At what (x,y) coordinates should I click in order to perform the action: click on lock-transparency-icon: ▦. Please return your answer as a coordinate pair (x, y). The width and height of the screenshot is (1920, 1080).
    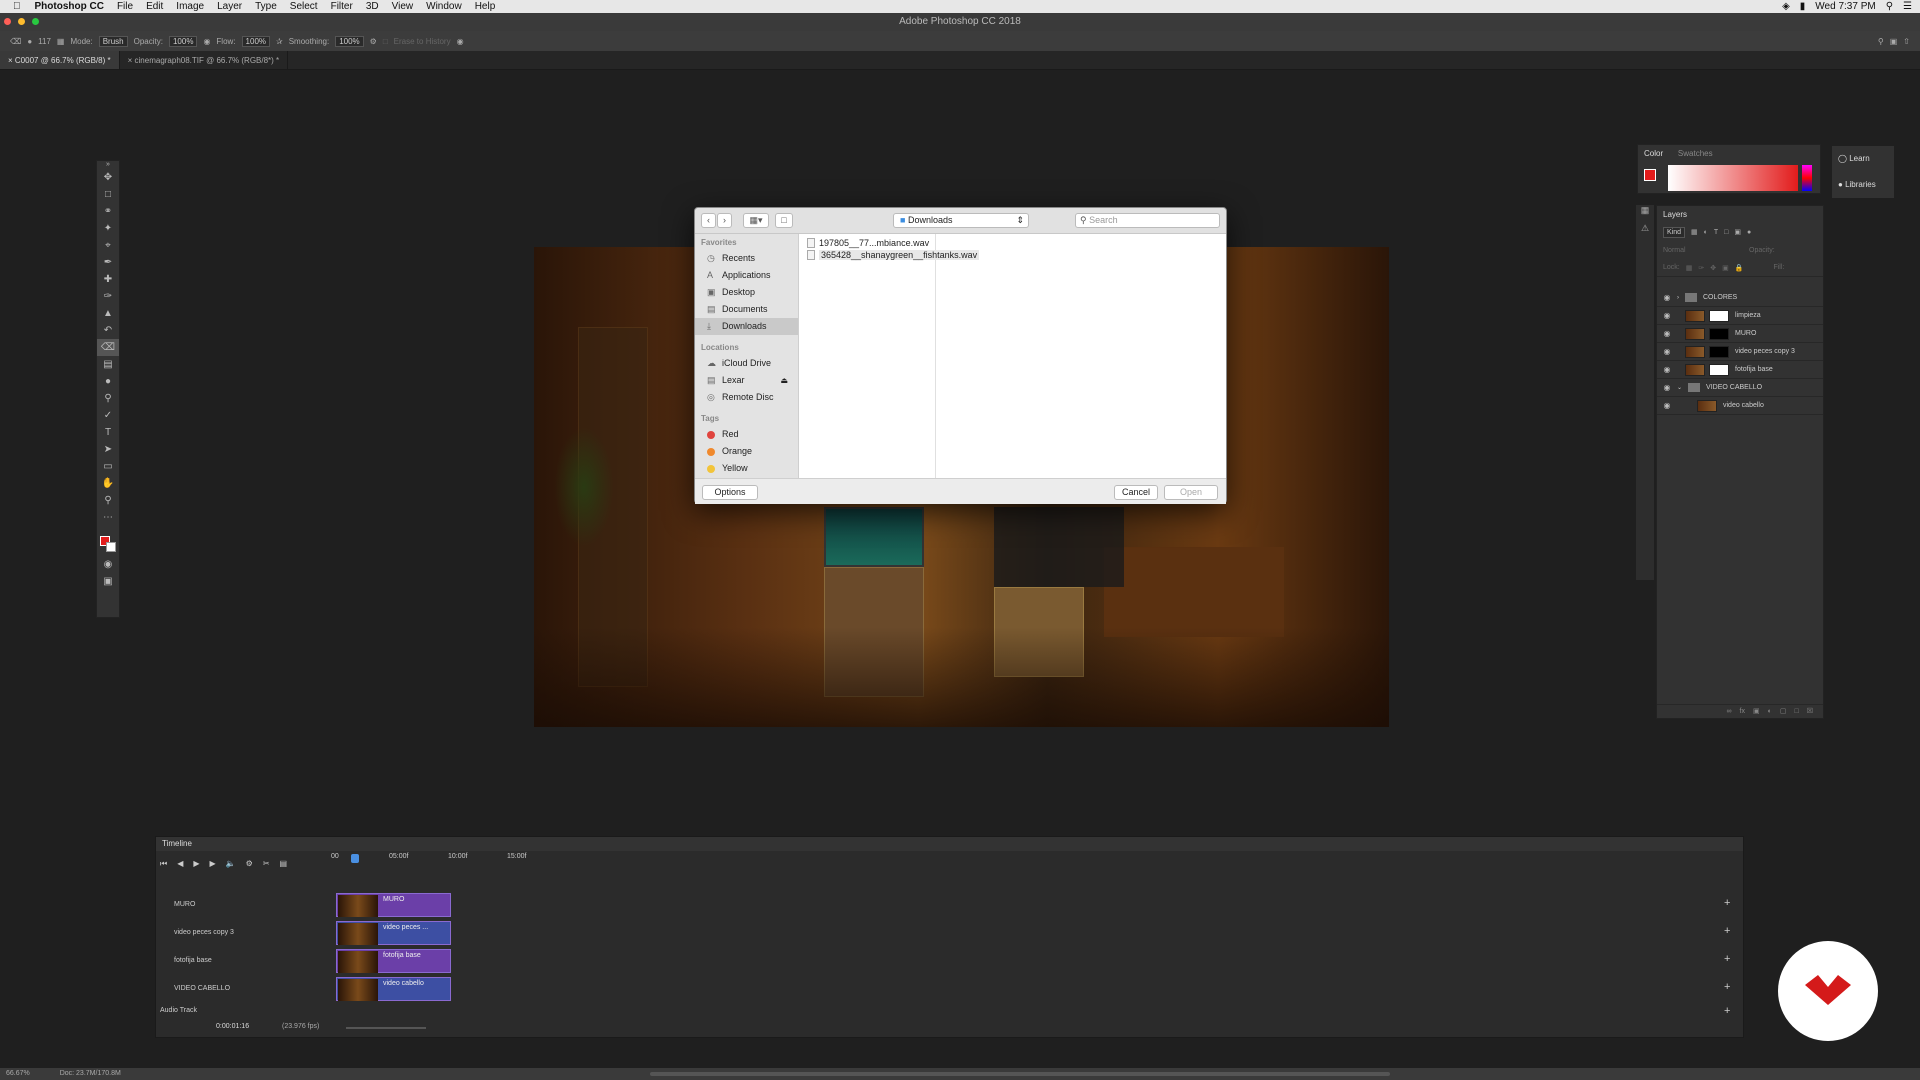
    Looking at the image, I should click on (1689, 268).